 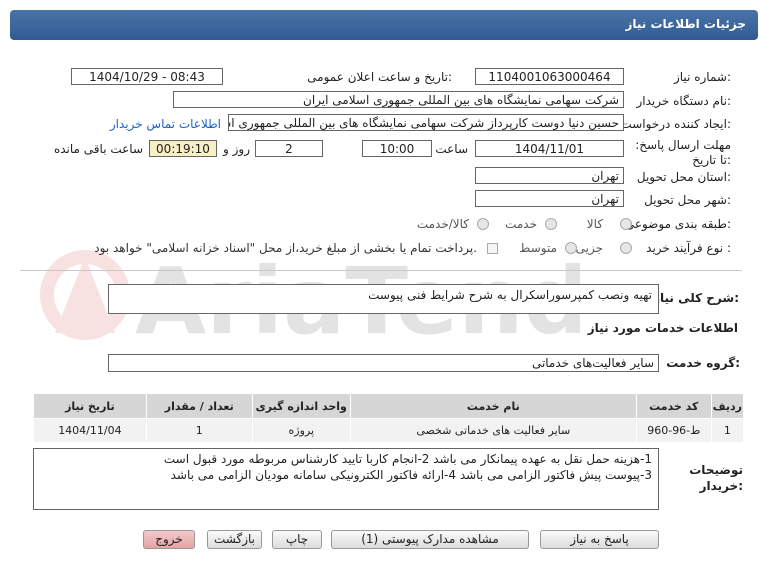 I want to click on reply-button: پاسخ به نیاز, so click(x=599, y=539).